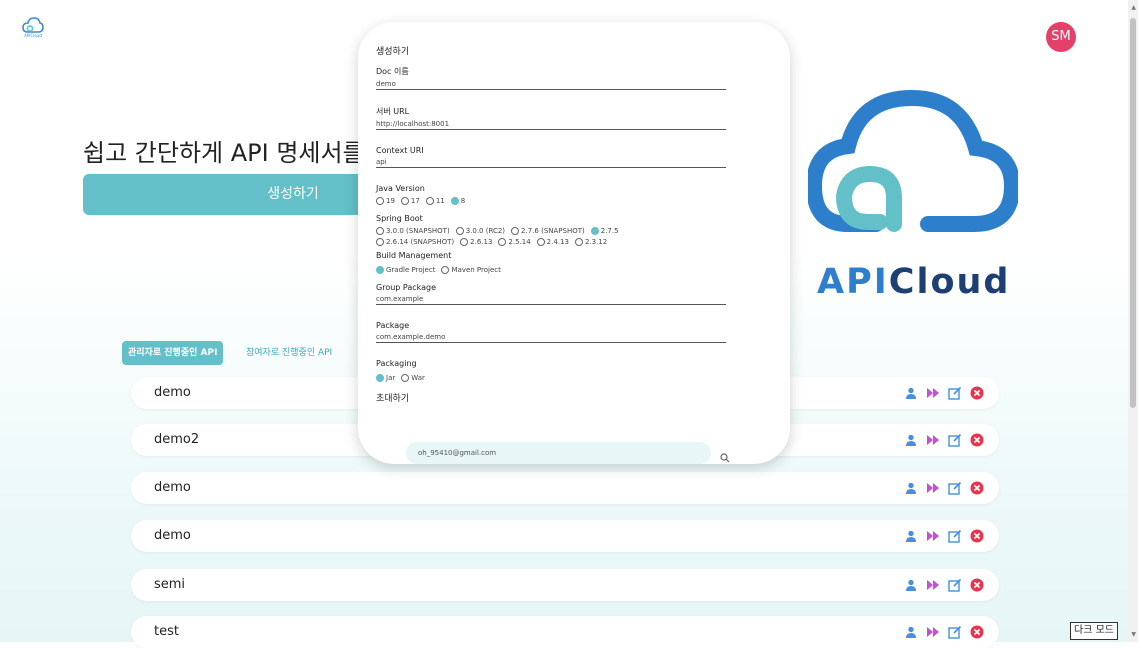 The height and width of the screenshot is (648, 1138). Describe the element at coordinates (480, 231) in the screenshot. I see `spring-boot-radio-option: 3.0.0 (RC2)` at that location.